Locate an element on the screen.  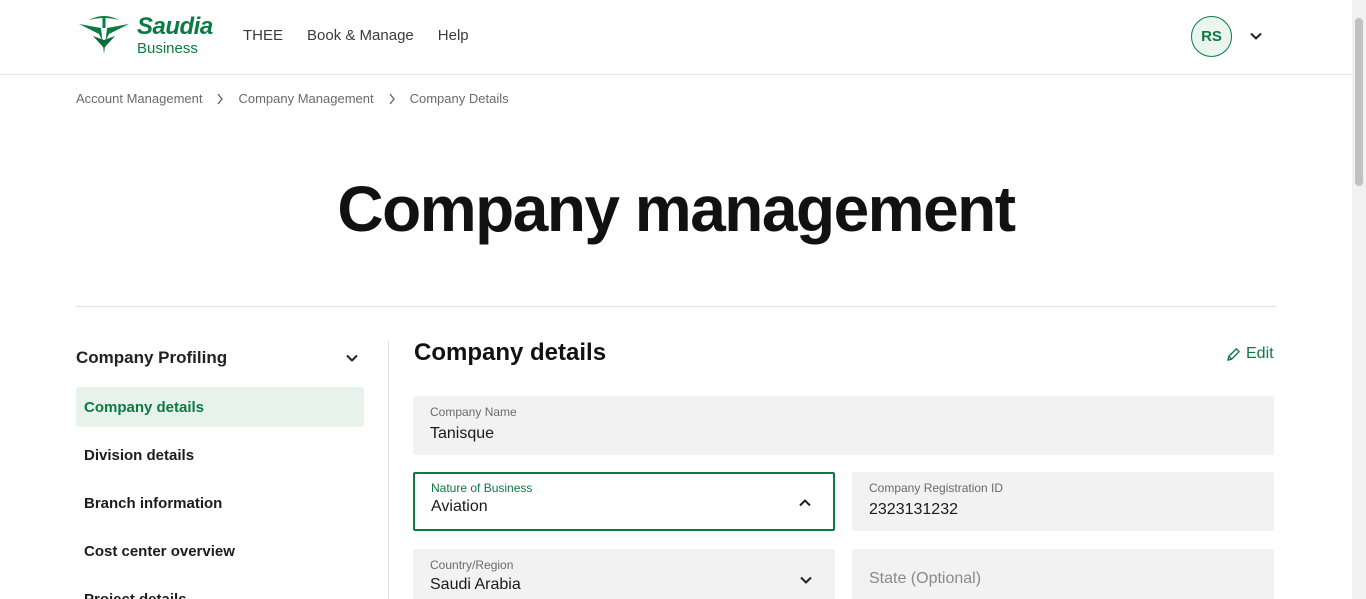
country-region-select: Country/Region Saudi Arabia is located at coordinates (624, 574).